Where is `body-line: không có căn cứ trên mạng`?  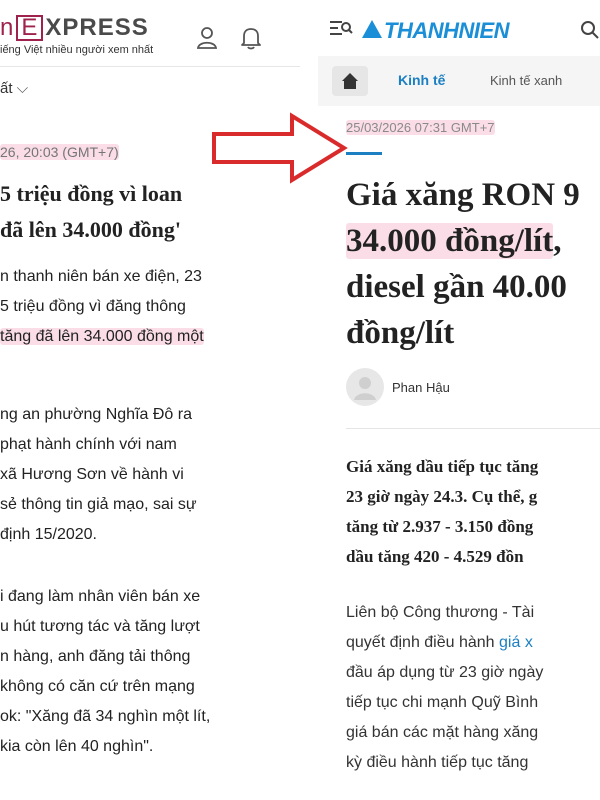
body-line: không có căn cứ trên mạng is located at coordinates (97, 686).